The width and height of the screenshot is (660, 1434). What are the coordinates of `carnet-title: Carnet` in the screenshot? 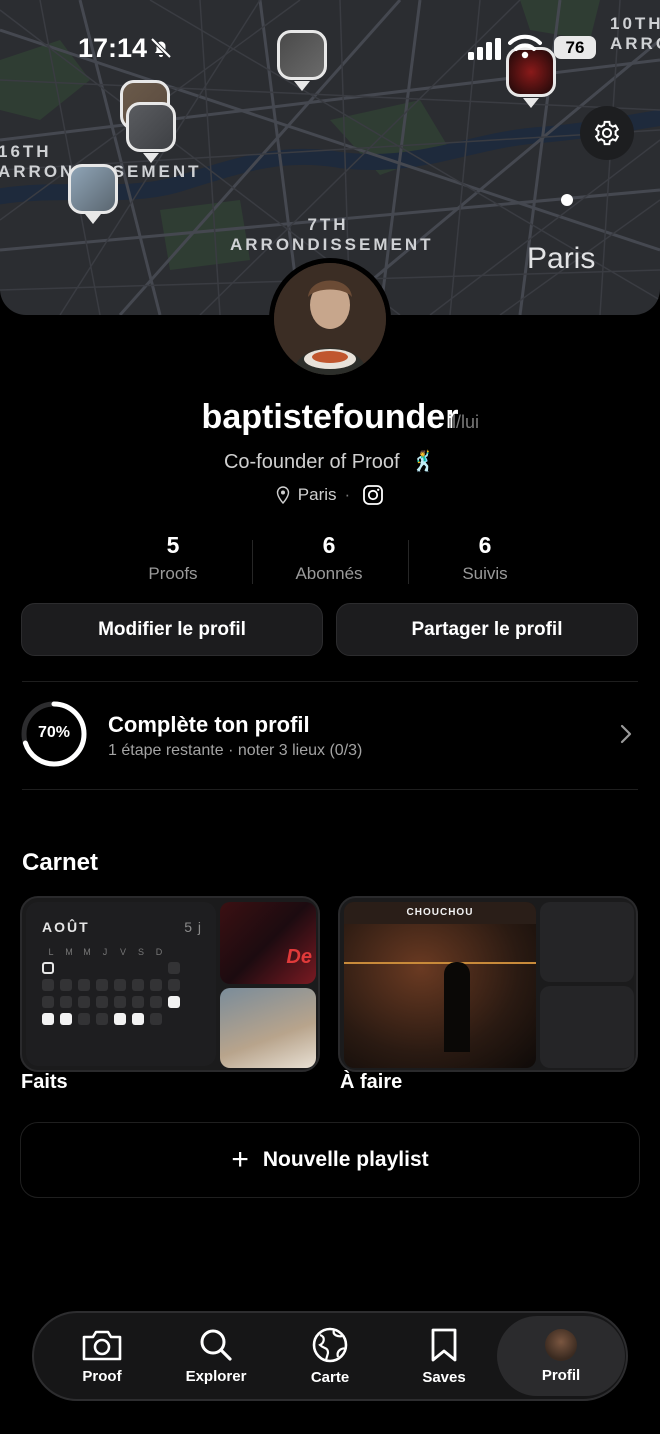 It's located at (60, 862).